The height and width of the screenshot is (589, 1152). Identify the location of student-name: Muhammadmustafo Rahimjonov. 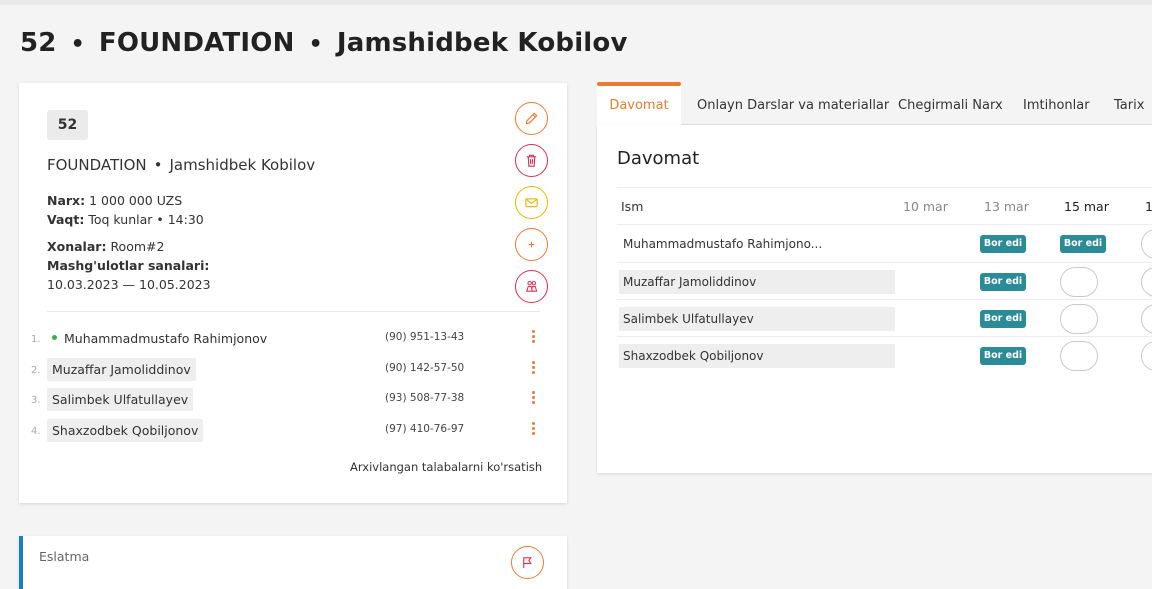
(159, 338).